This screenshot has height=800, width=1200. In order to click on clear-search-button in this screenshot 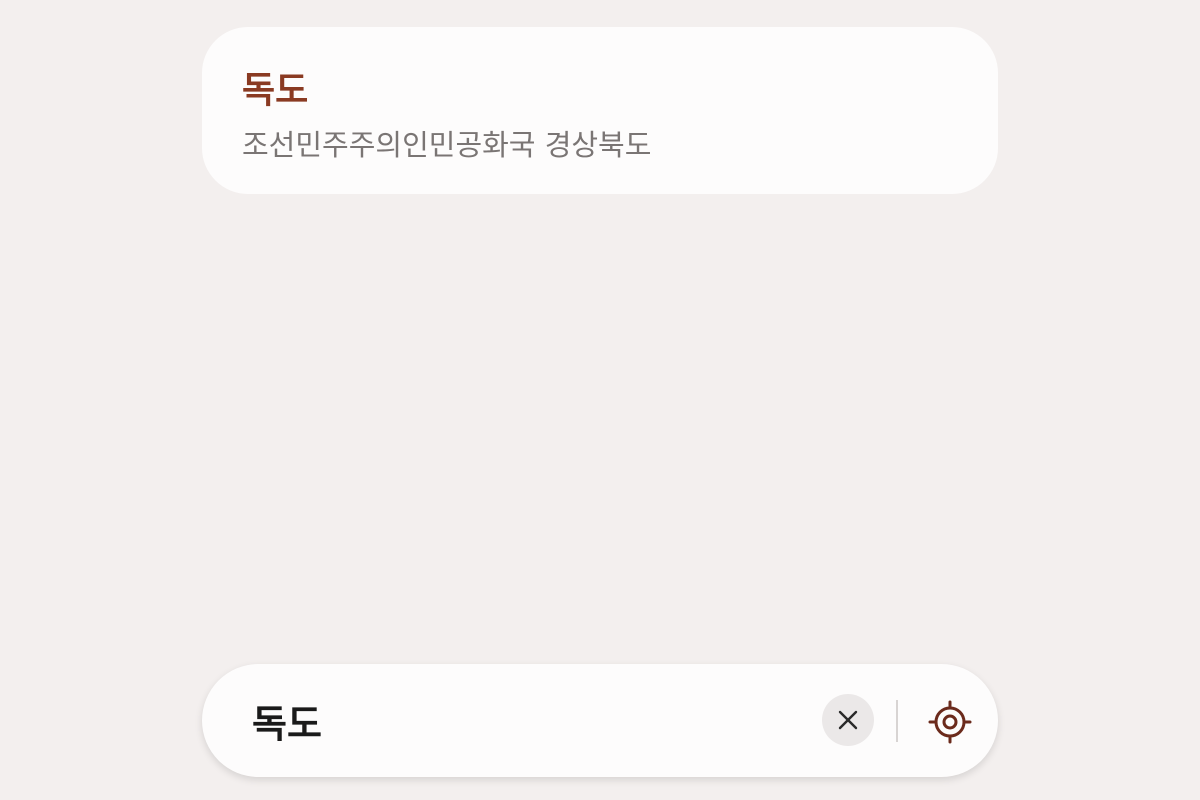, I will do `click(848, 720)`.